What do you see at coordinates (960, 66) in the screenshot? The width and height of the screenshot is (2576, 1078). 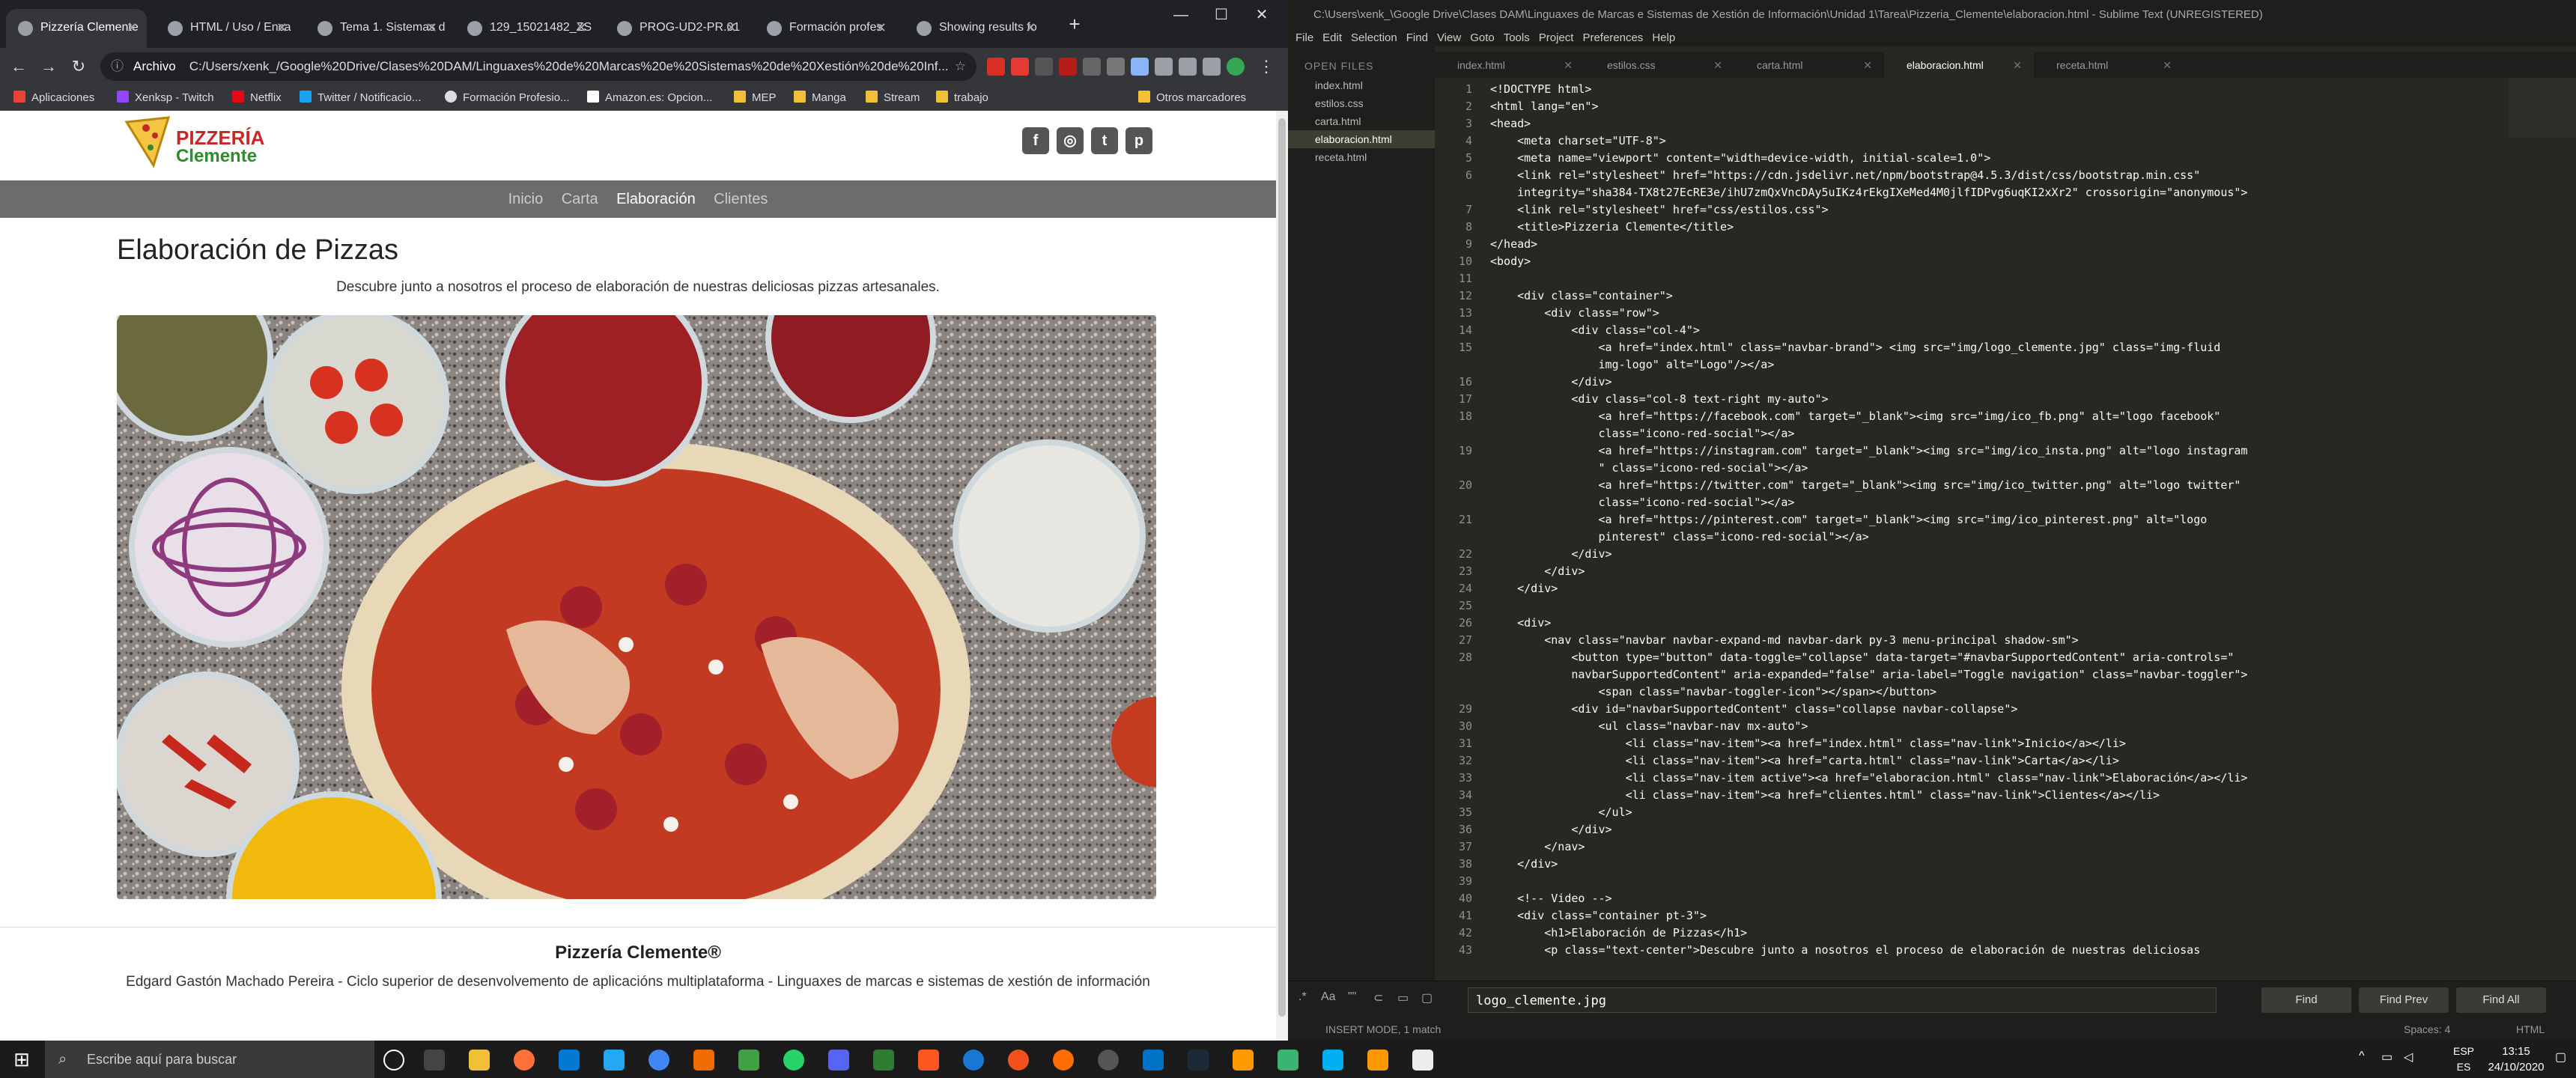 I see `bookmark-star-icon: ☆` at bounding box center [960, 66].